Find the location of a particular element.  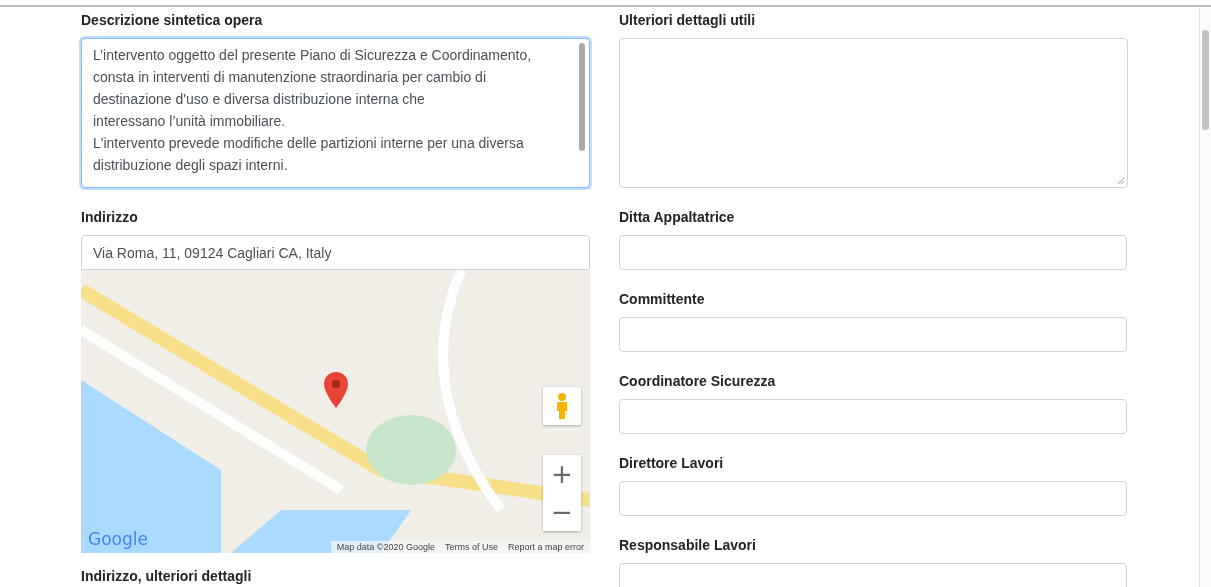

field-label: Coordinatore Sicurezza is located at coordinates (697, 381).